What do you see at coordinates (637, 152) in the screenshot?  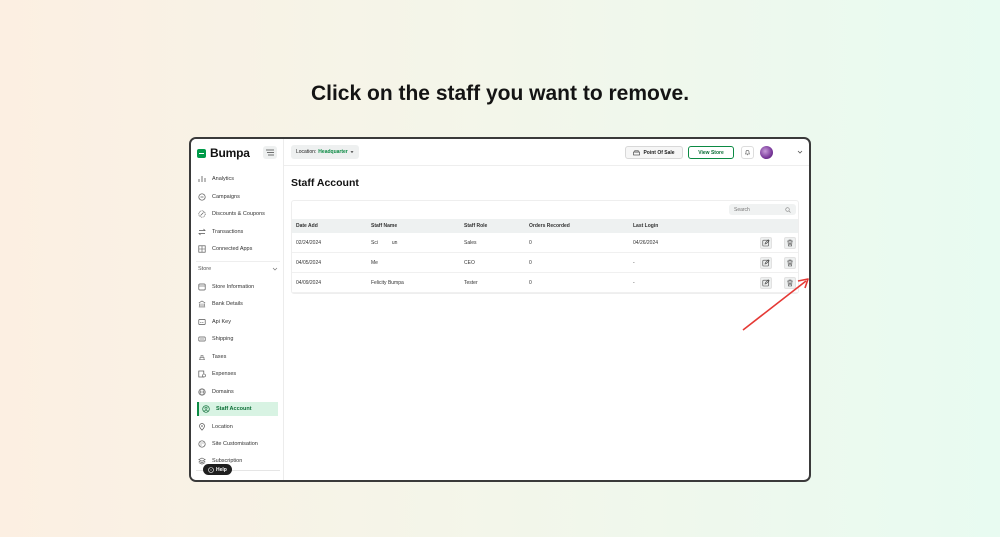 I see `printer-icon` at bounding box center [637, 152].